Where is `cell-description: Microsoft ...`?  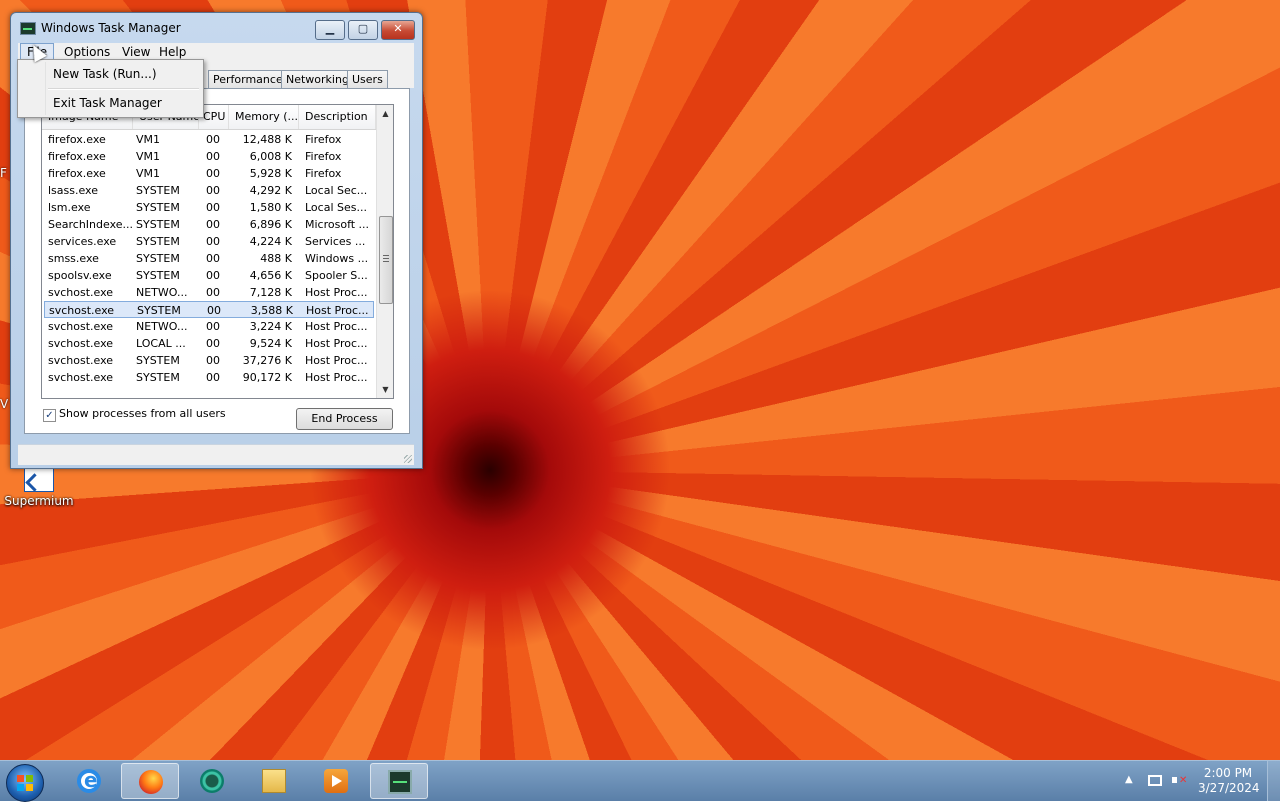 cell-description: Microsoft ... is located at coordinates (337, 224).